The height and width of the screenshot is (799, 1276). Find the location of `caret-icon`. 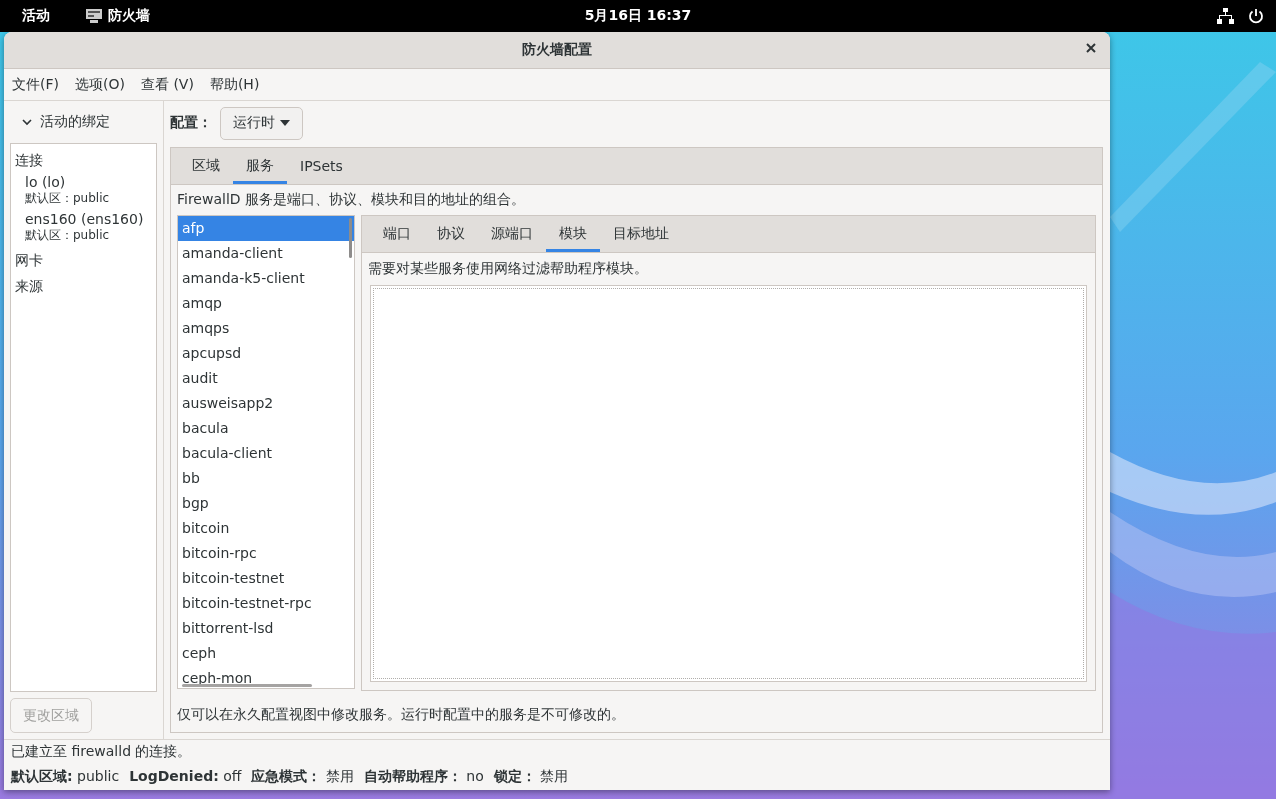

caret-icon is located at coordinates (285, 123).